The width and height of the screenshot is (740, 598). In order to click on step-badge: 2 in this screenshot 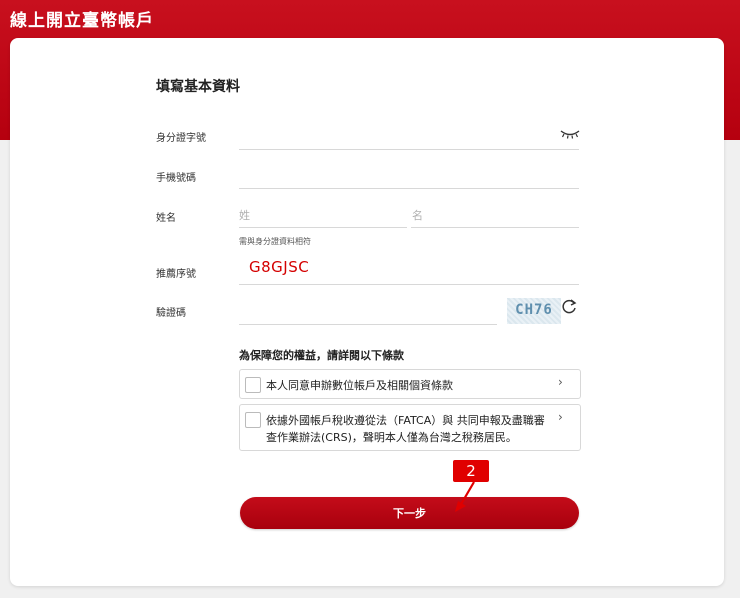, I will do `click(471, 471)`.